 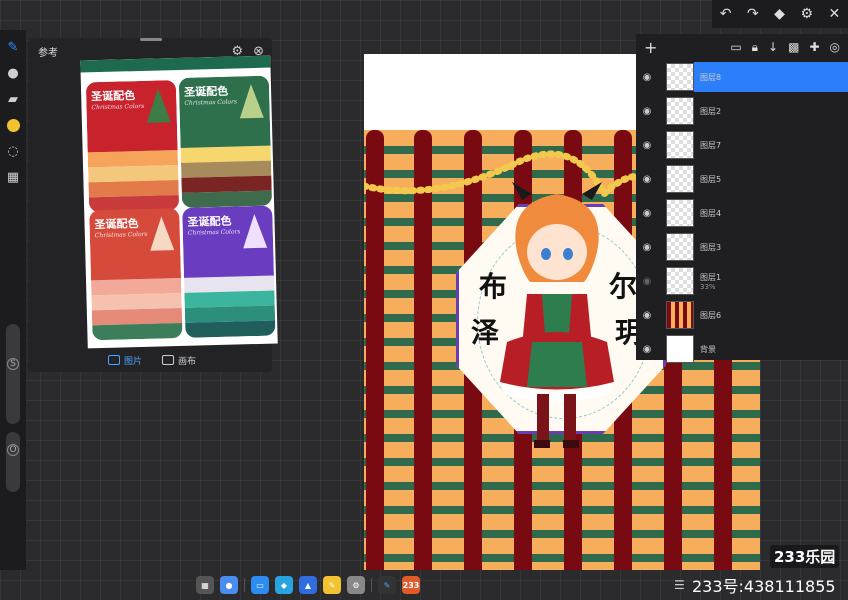 What do you see at coordinates (711, 277) in the screenshot?
I see `layer-name: 图层1` at bounding box center [711, 277].